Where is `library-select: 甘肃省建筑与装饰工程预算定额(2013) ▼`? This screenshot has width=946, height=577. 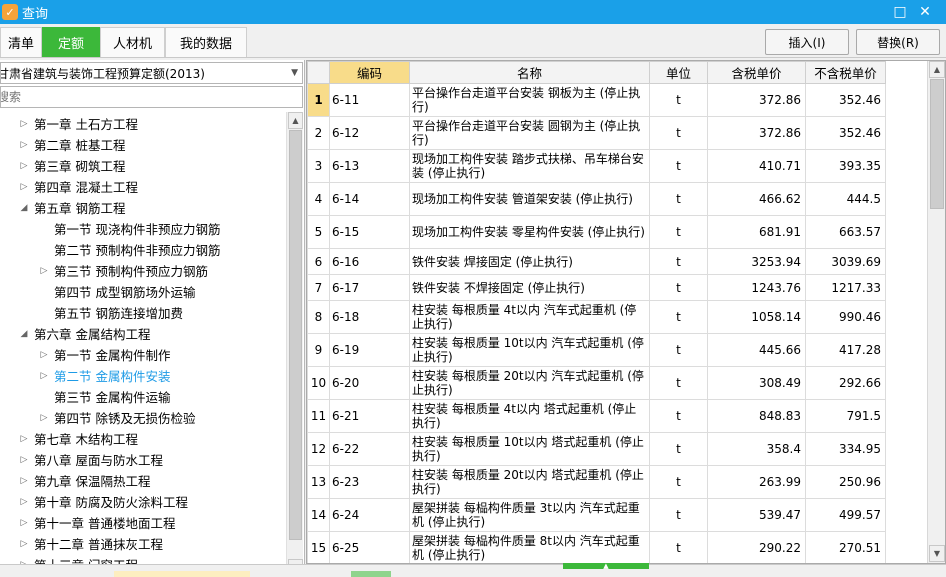
library-select: 甘肃省建筑与装饰工程预算定额(2013) ▼ is located at coordinates (151, 73).